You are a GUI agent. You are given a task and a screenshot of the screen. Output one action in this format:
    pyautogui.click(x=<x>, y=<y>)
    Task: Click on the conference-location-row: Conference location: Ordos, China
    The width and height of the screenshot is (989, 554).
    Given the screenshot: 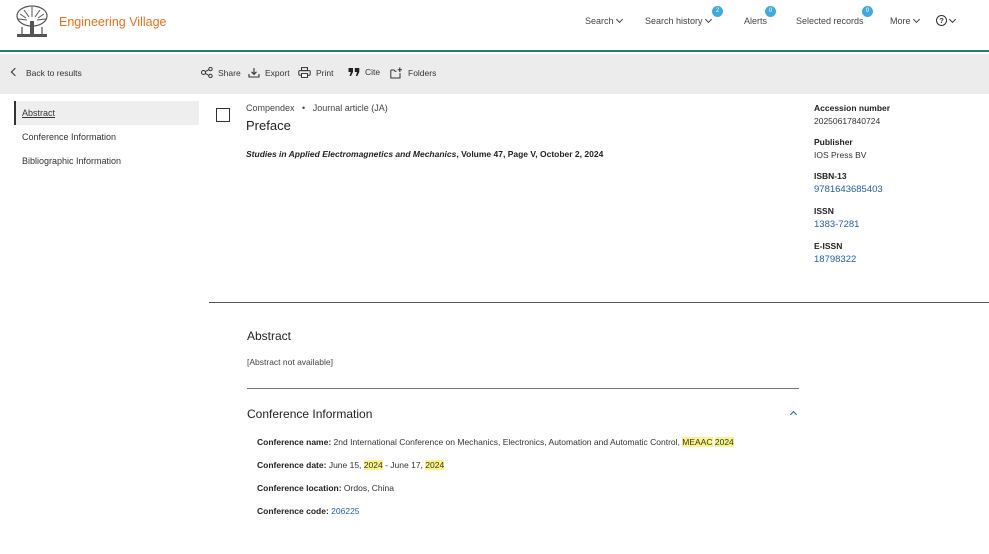 What is the action you would take?
    pyautogui.click(x=325, y=488)
    